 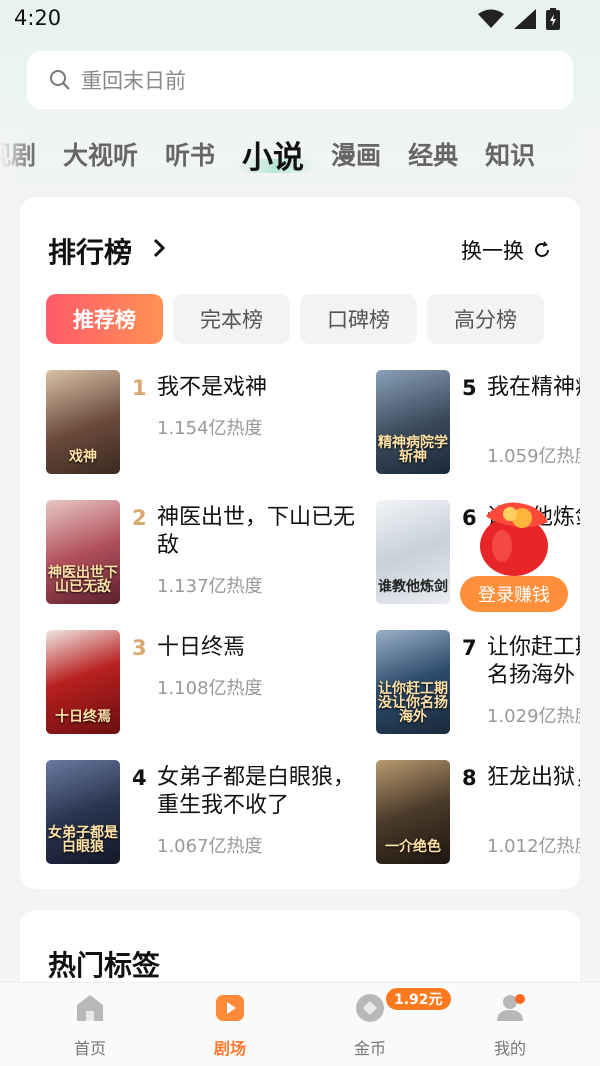 I want to click on coin-icon, so click(x=370, y=1008).